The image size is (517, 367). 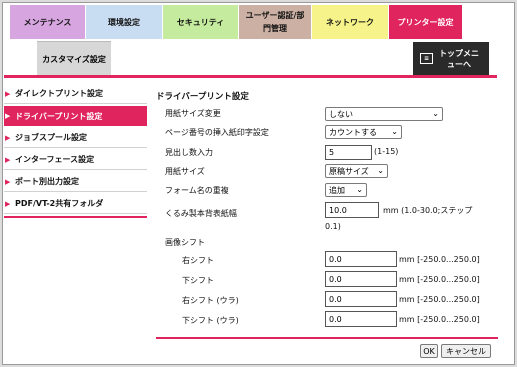 I want to click on image-shift-label: 画像シフト, so click(x=185, y=242).